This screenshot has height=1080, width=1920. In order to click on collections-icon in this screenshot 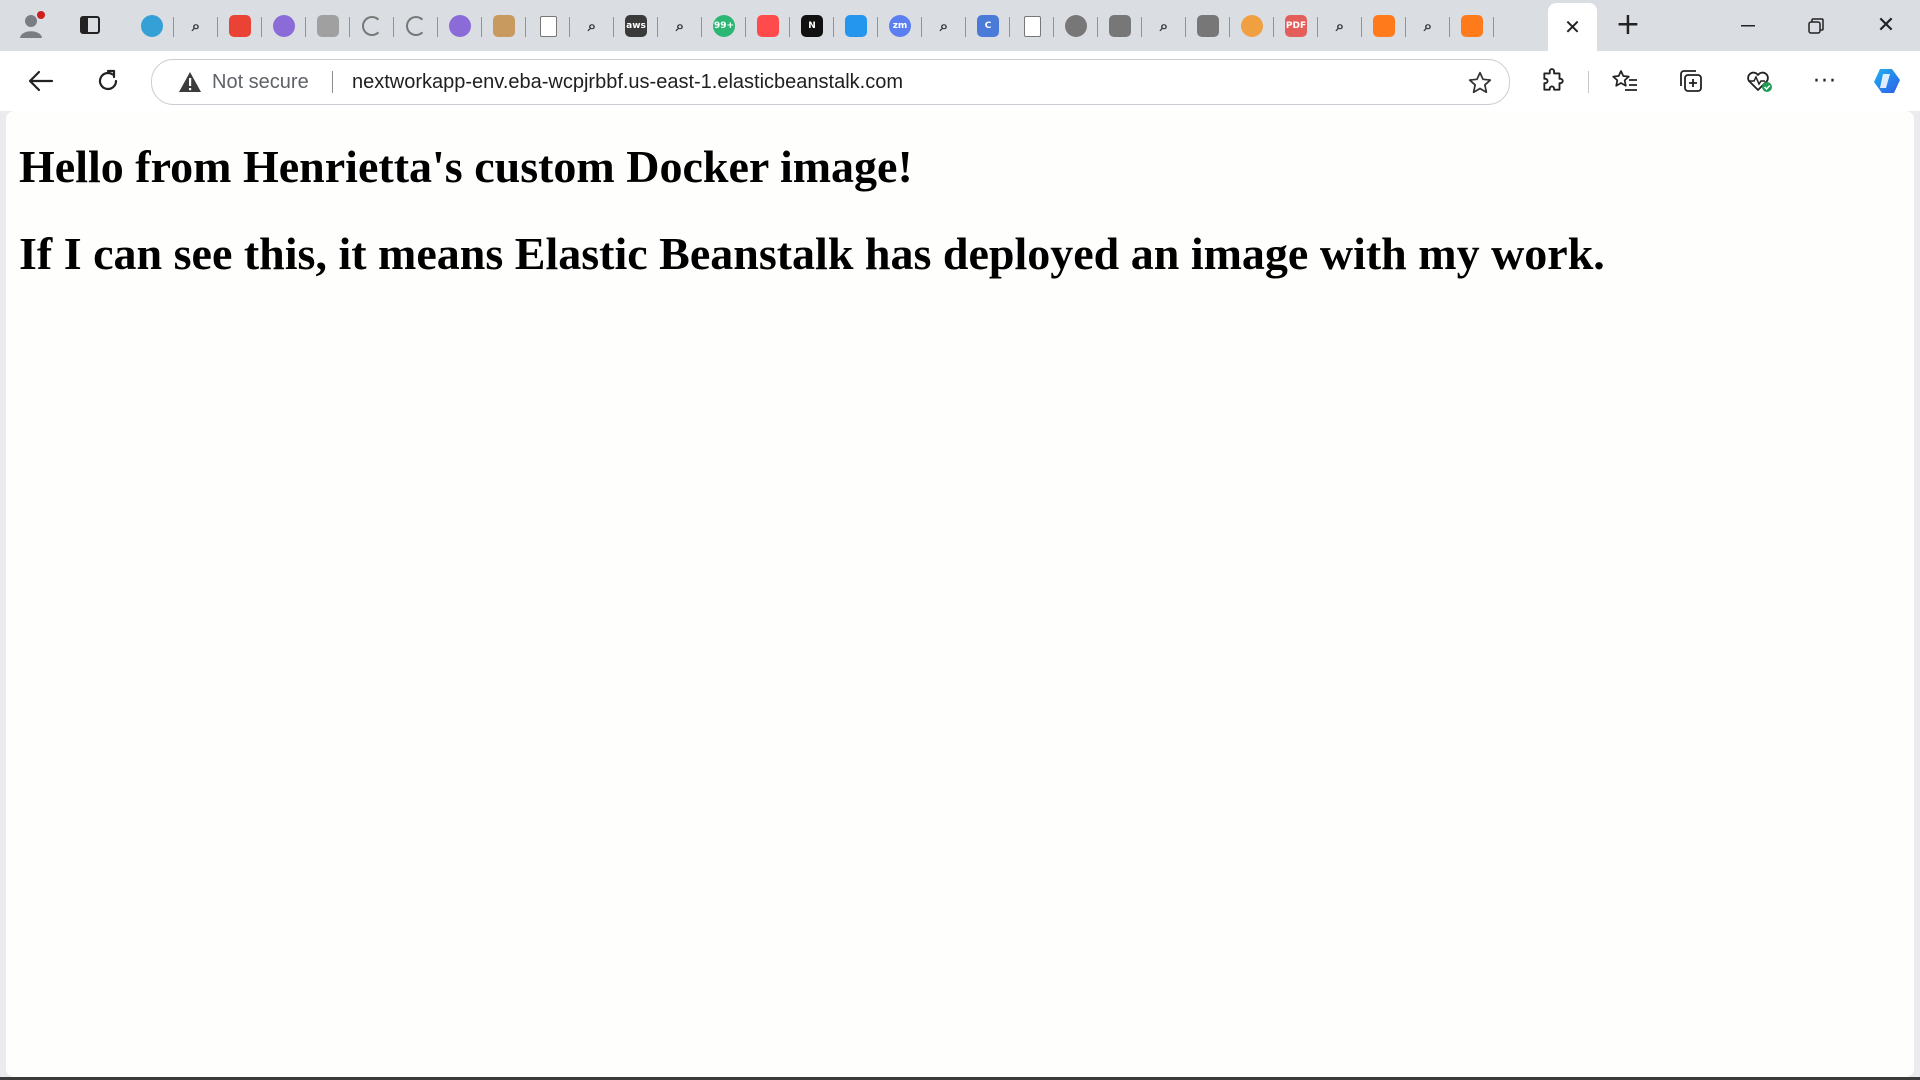, I will do `click(1691, 81)`.